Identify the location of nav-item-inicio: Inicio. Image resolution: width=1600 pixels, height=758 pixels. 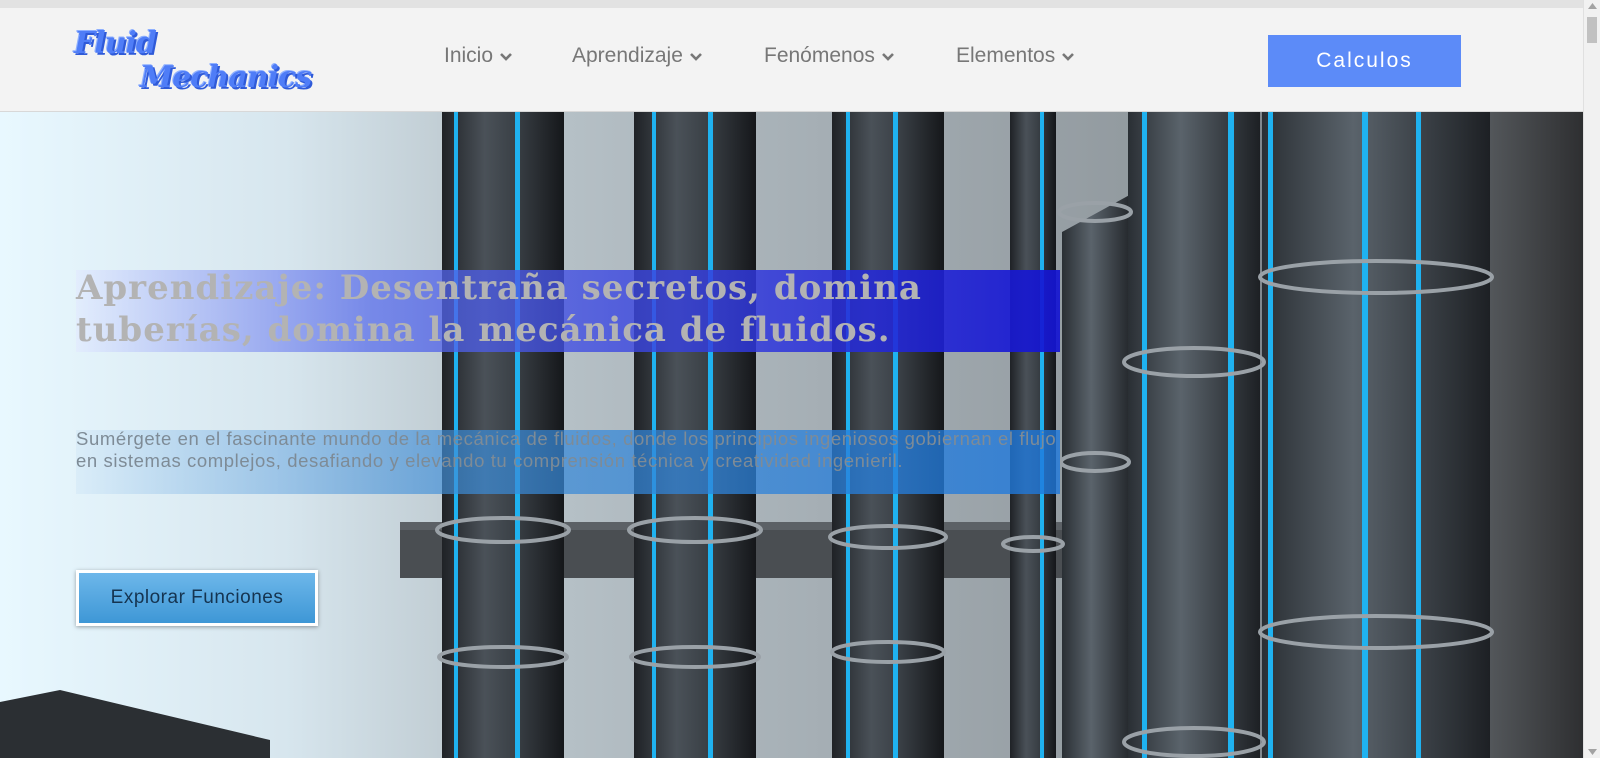
(478, 56).